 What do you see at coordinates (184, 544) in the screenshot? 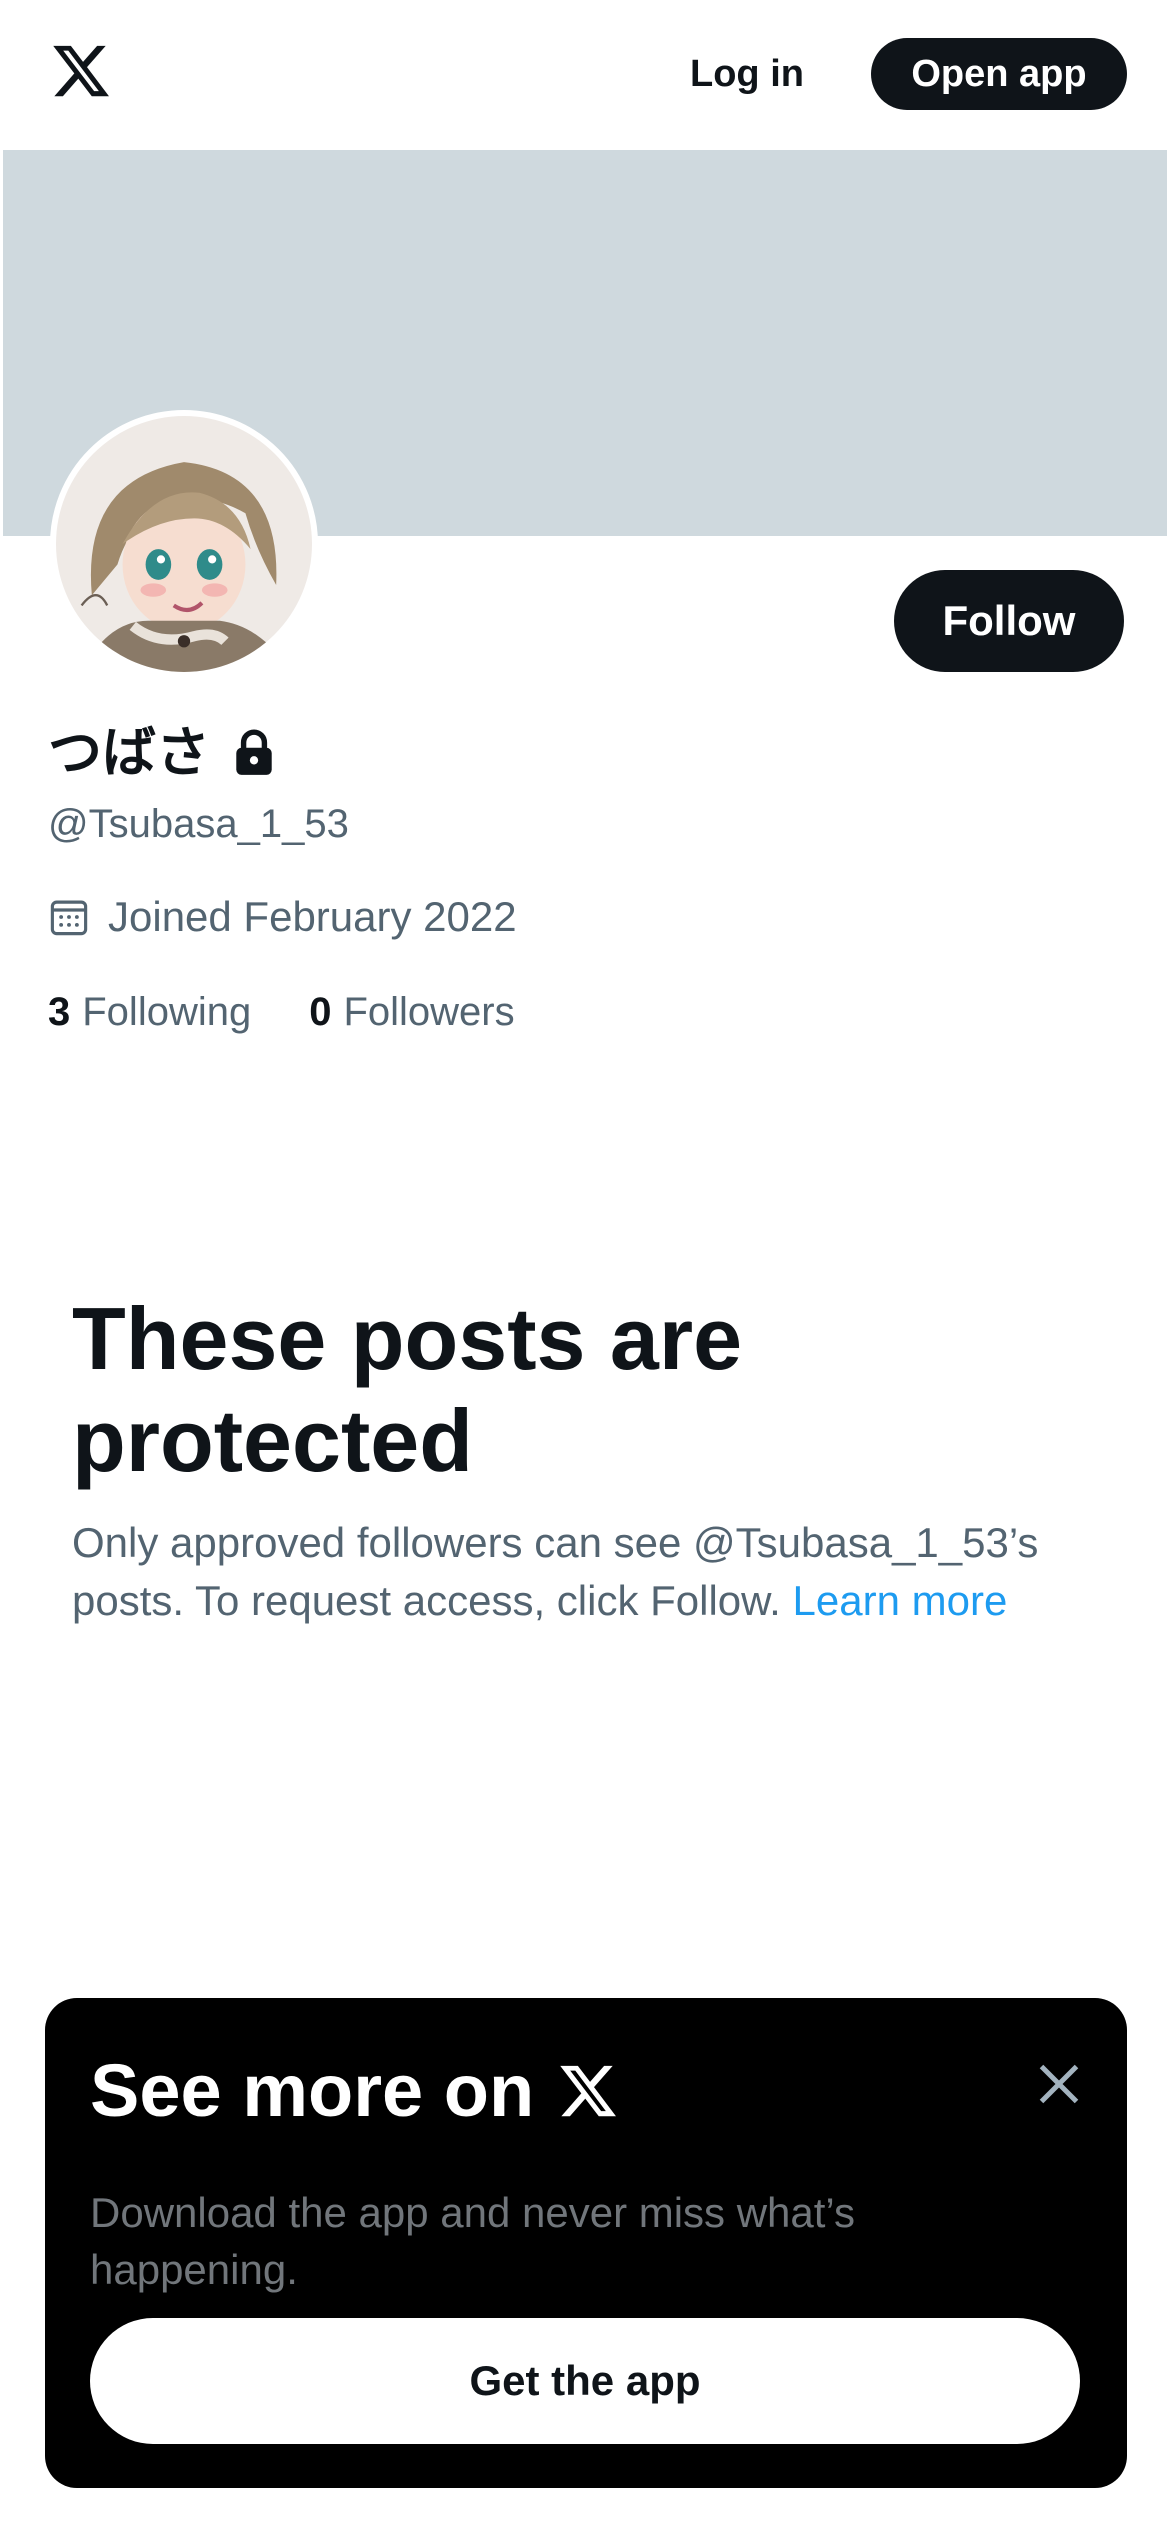
I see `profile-avatar` at bounding box center [184, 544].